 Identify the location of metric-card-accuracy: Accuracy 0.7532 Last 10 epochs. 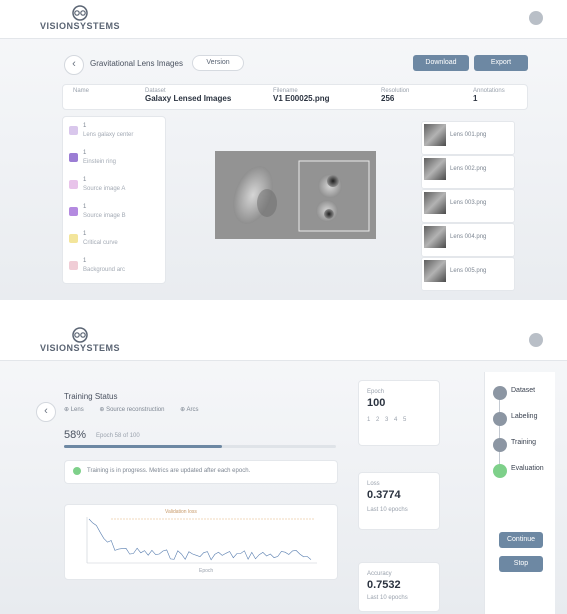
(399, 587).